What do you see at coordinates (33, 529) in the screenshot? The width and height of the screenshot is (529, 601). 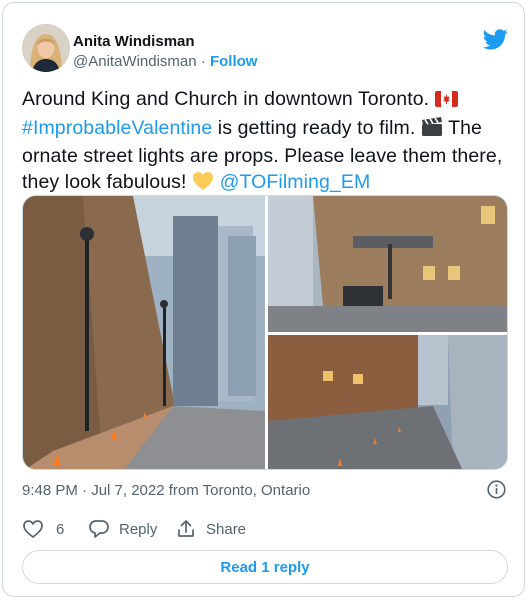 I see `heart-icon` at bounding box center [33, 529].